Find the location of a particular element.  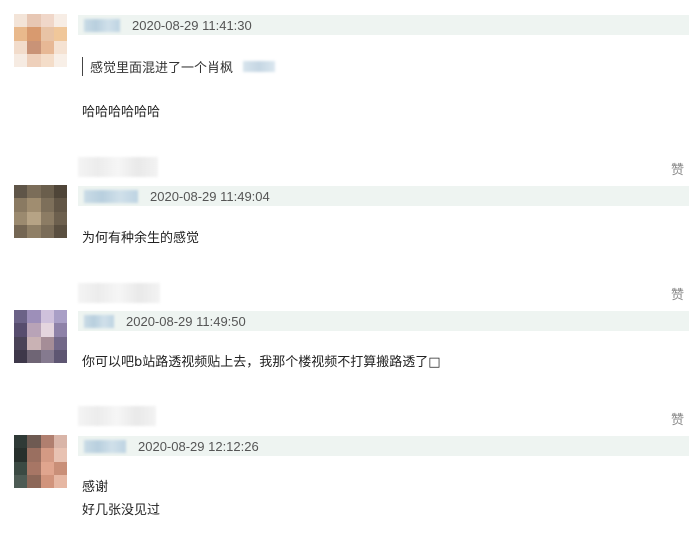

comment-text: 好几张没见过 is located at coordinates (121, 510).